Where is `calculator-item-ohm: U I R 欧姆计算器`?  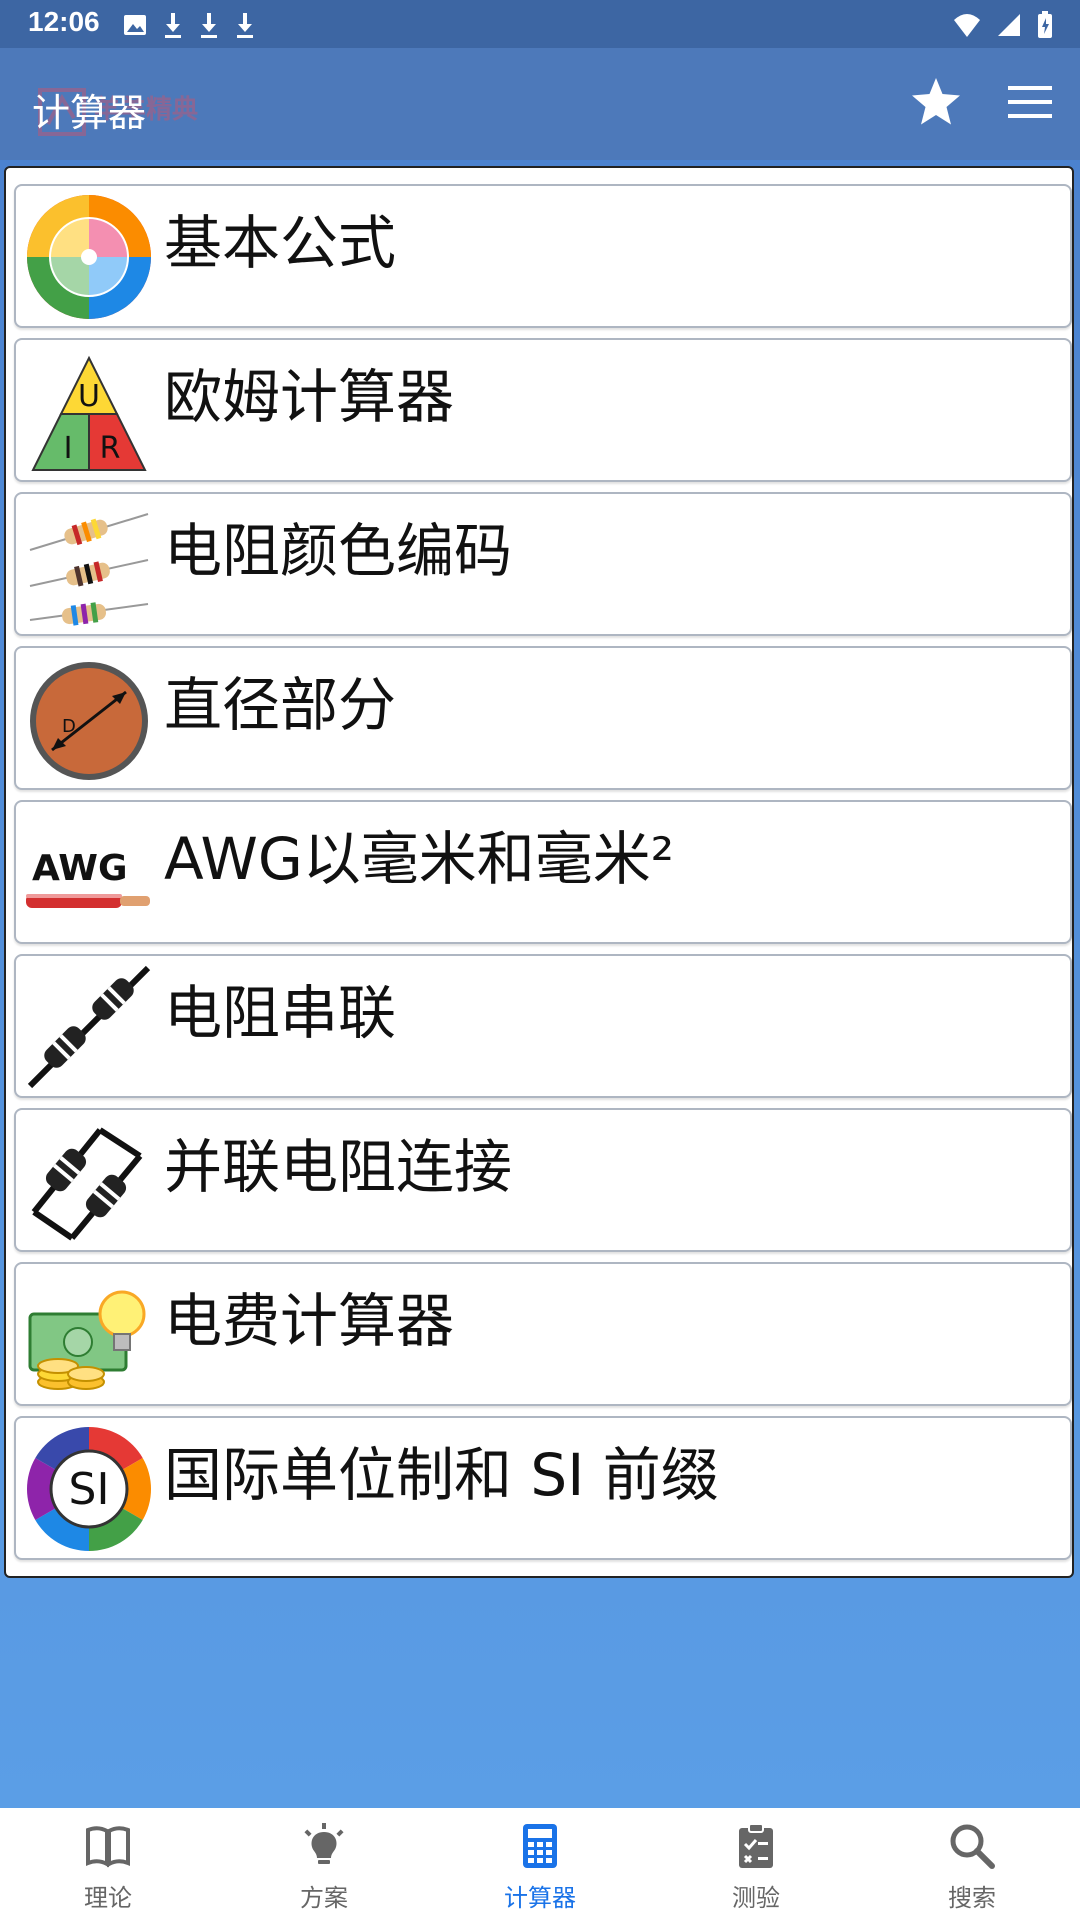
calculator-item-ohm: U I R 欧姆计算器 is located at coordinates (543, 410).